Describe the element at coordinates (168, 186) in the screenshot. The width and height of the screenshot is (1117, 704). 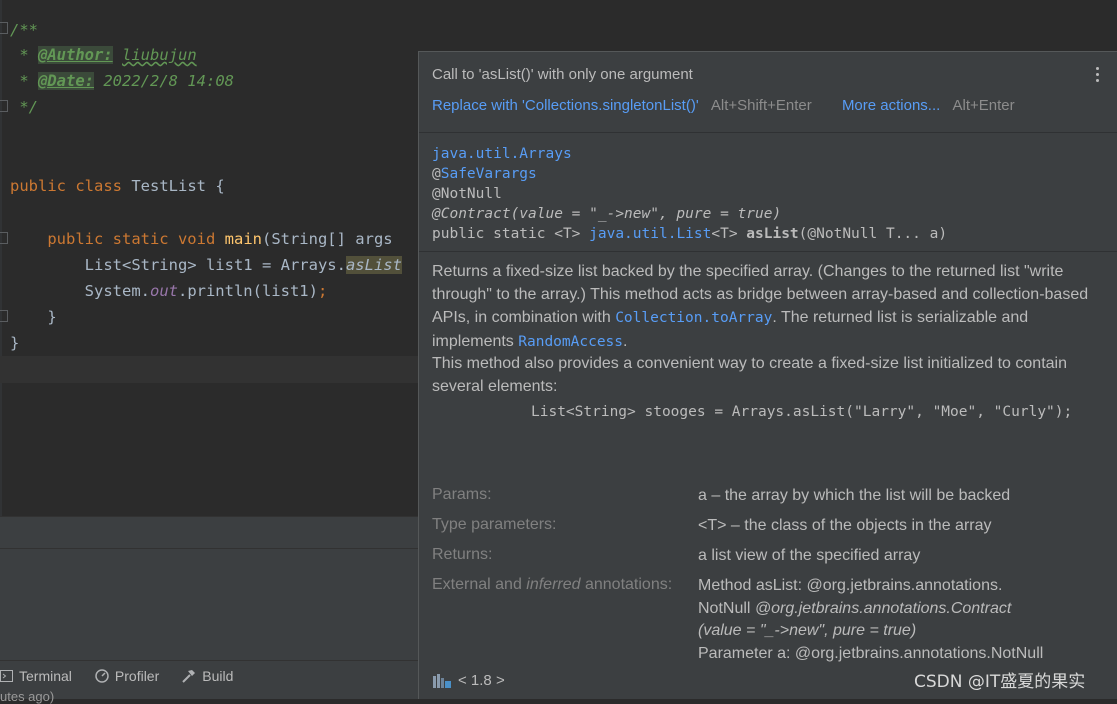
I see `class-name: TestList` at that location.